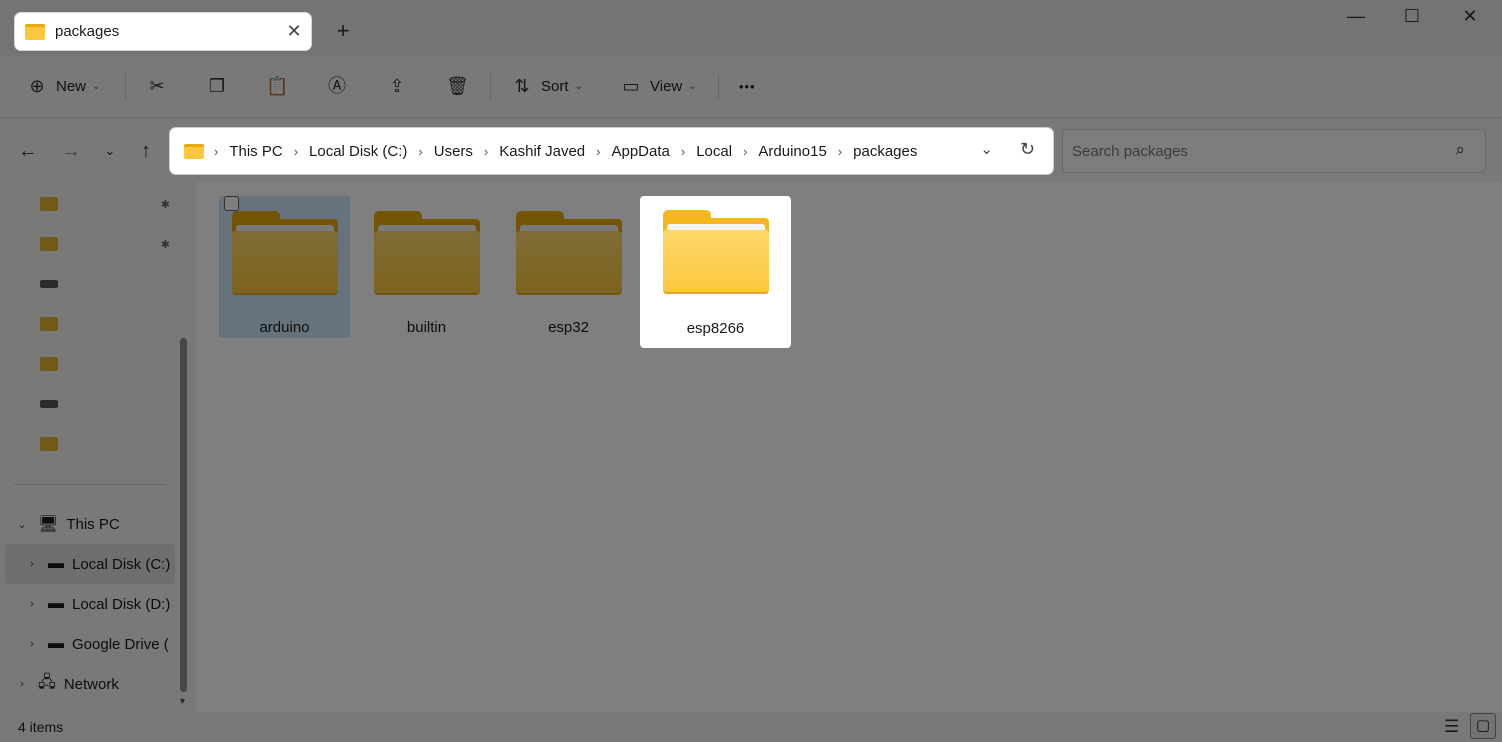 The height and width of the screenshot is (742, 1502). What do you see at coordinates (666, 86) in the screenshot?
I see `view-label: View` at bounding box center [666, 86].